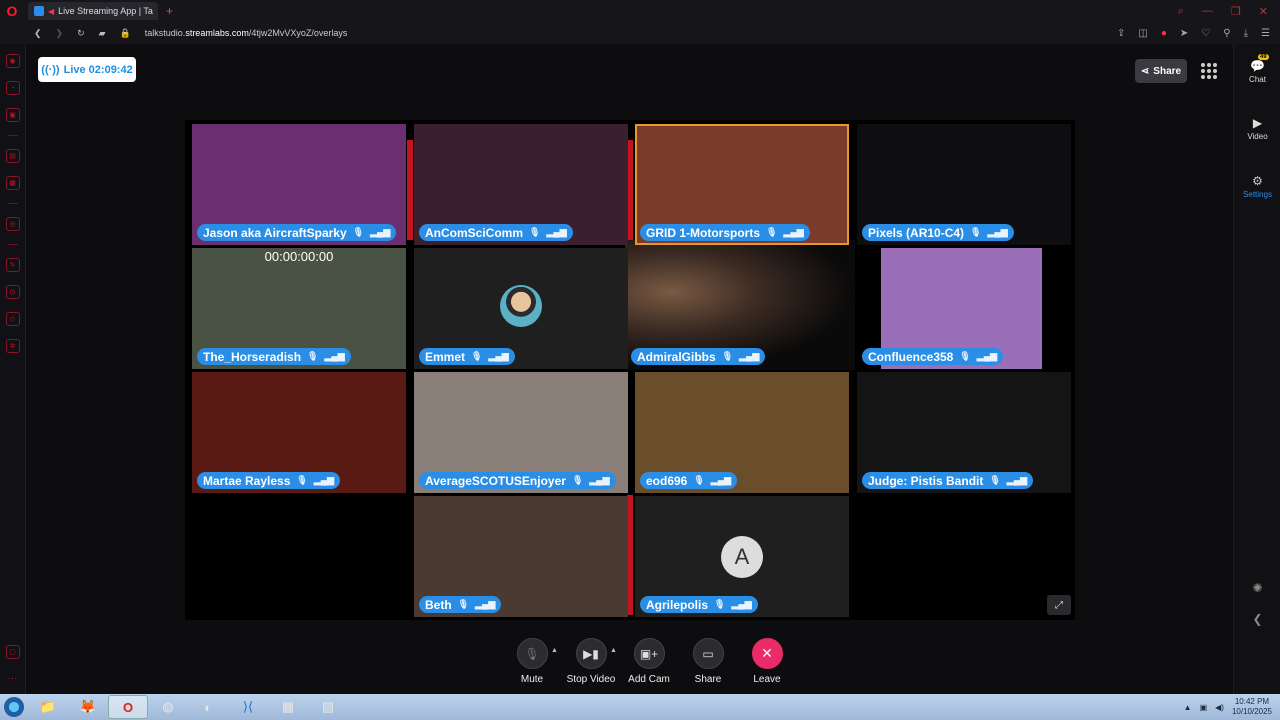 This screenshot has width=1280, height=720. I want to click on share-control: ▭ Share, so click(708, 661).